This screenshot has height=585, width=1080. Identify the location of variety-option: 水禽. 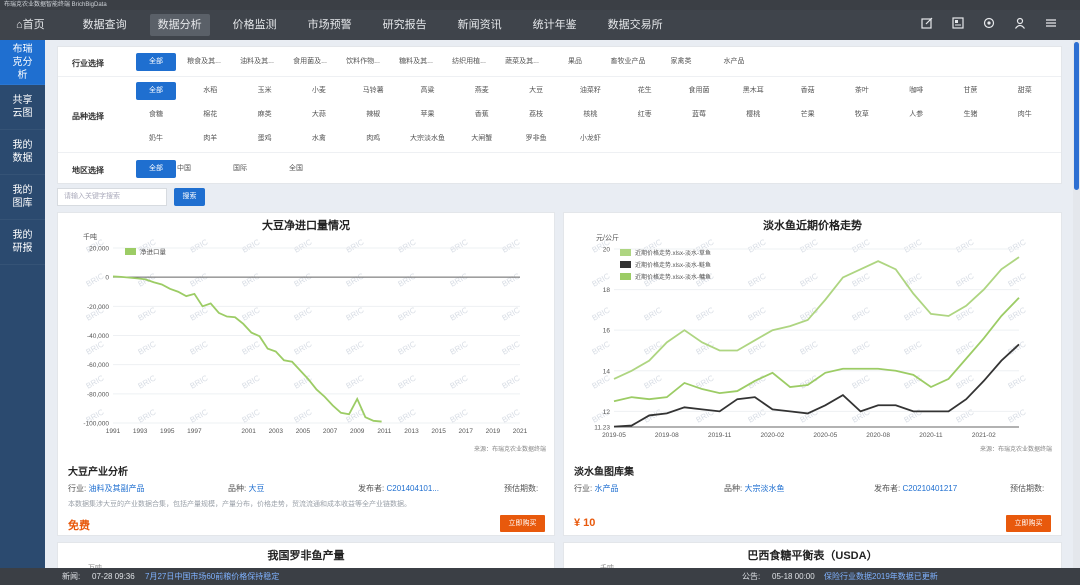
(319, 139).